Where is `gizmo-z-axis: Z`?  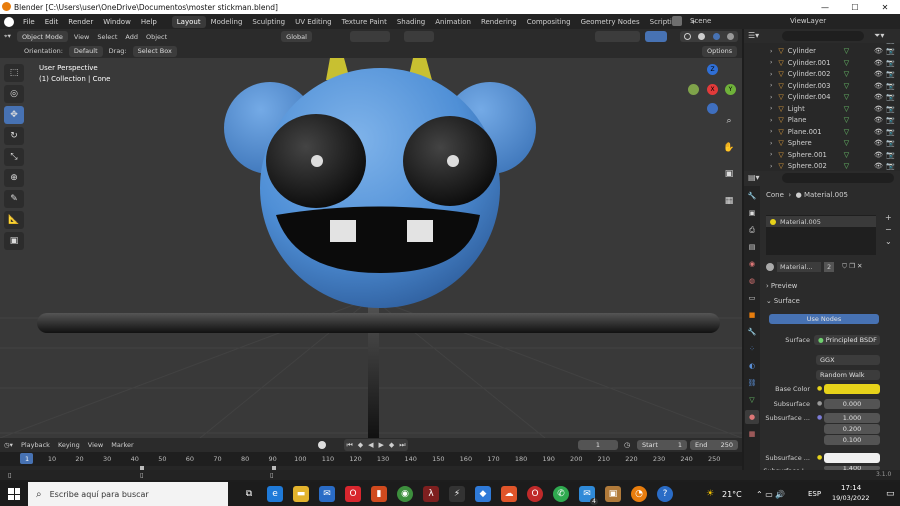
gizmo-z-axis: Z is located at coordinates (712, 69).